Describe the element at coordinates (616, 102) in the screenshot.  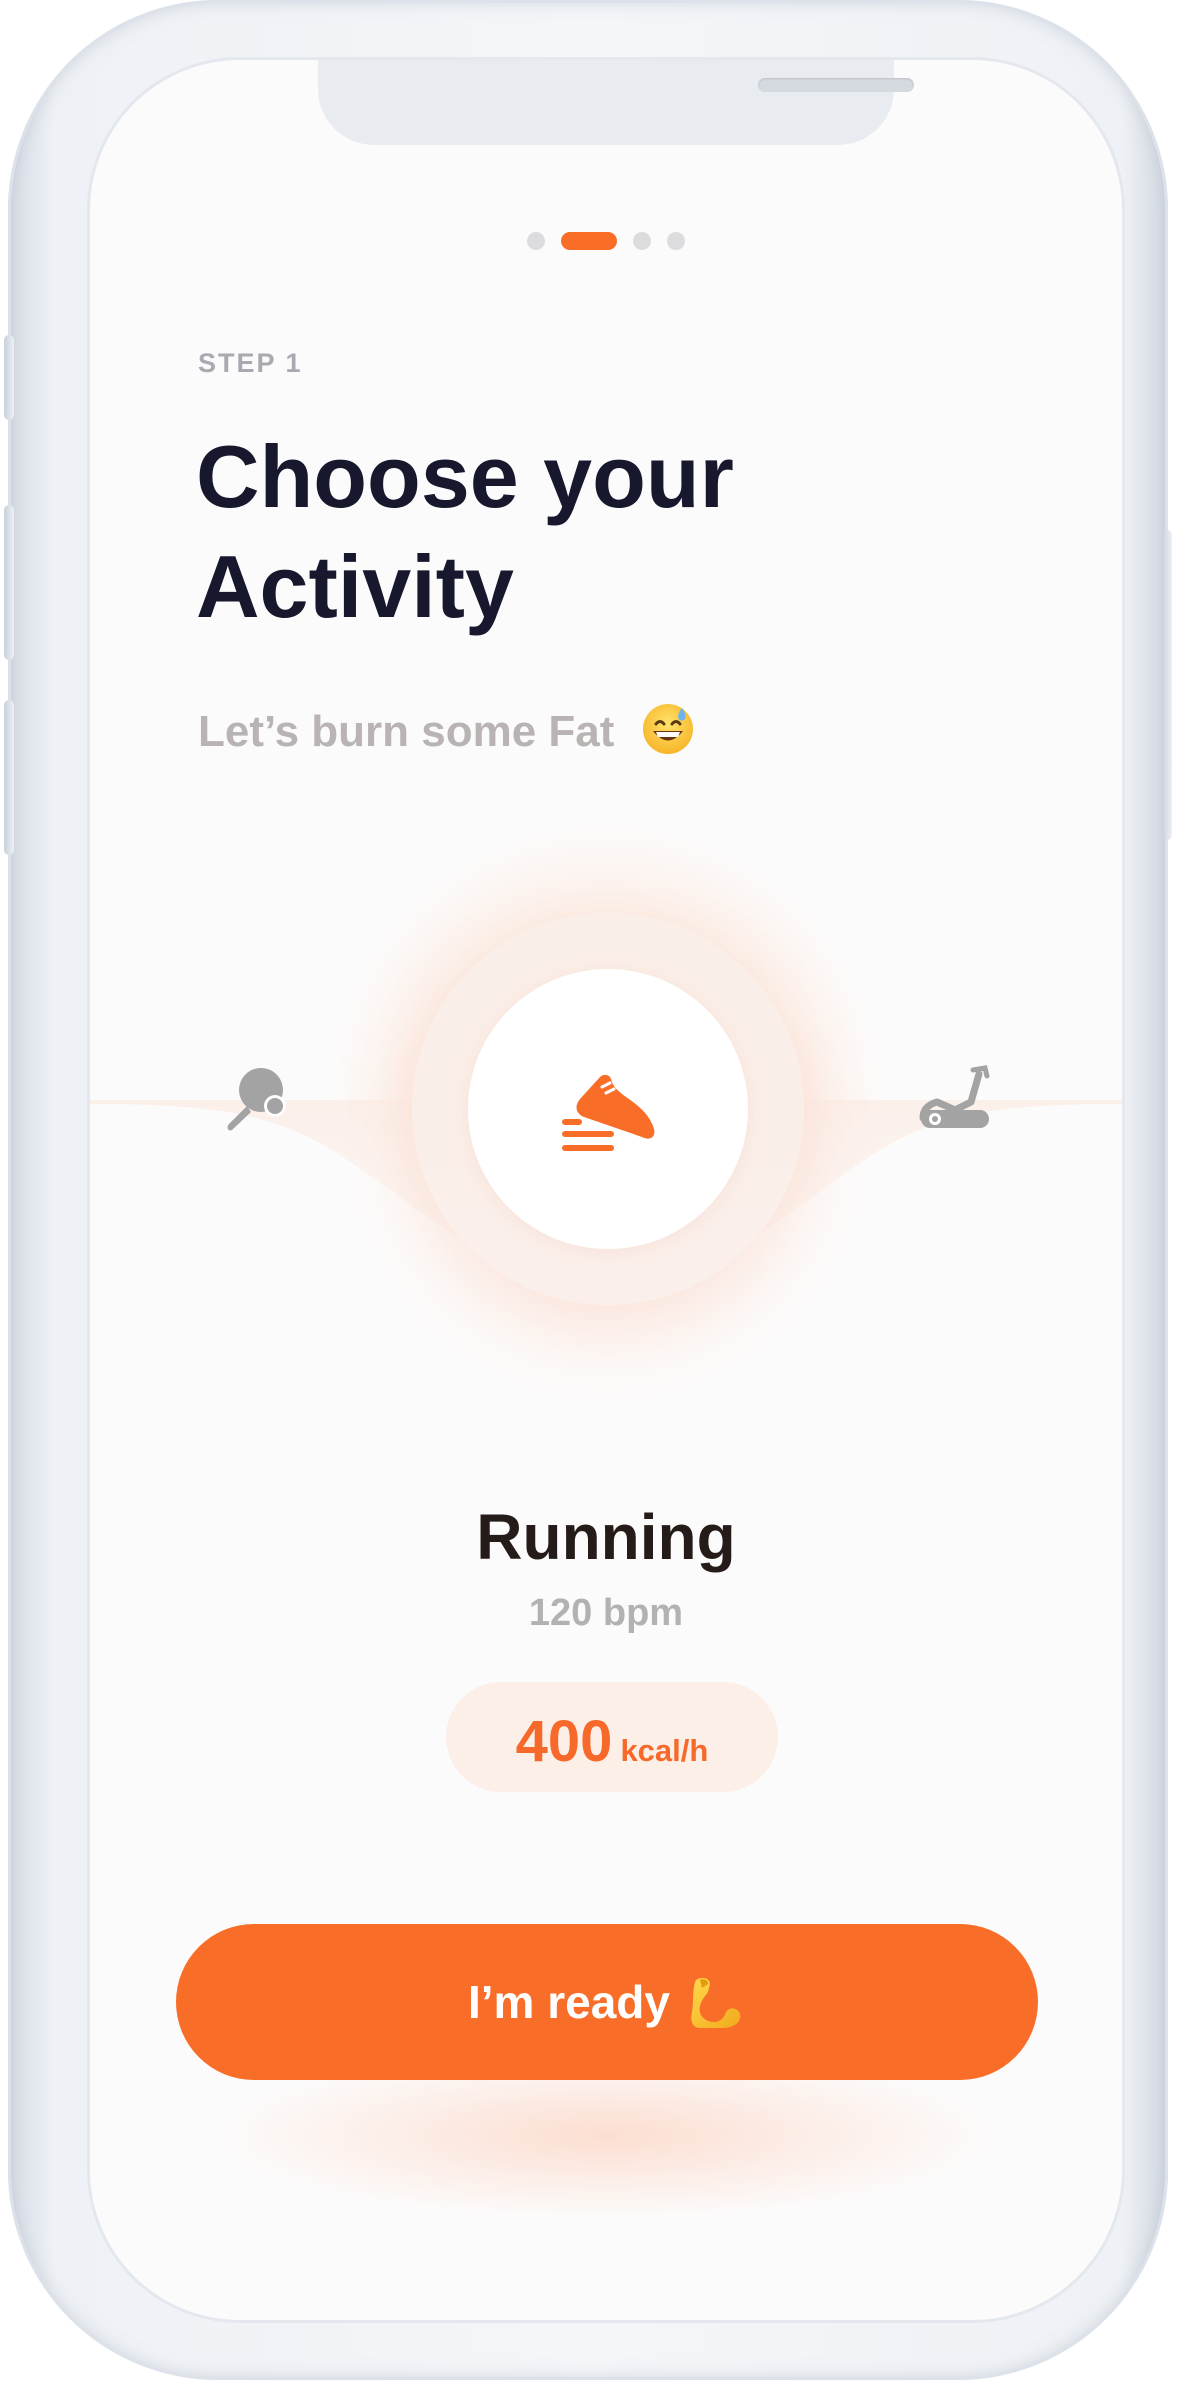
I see `notch` at that location.